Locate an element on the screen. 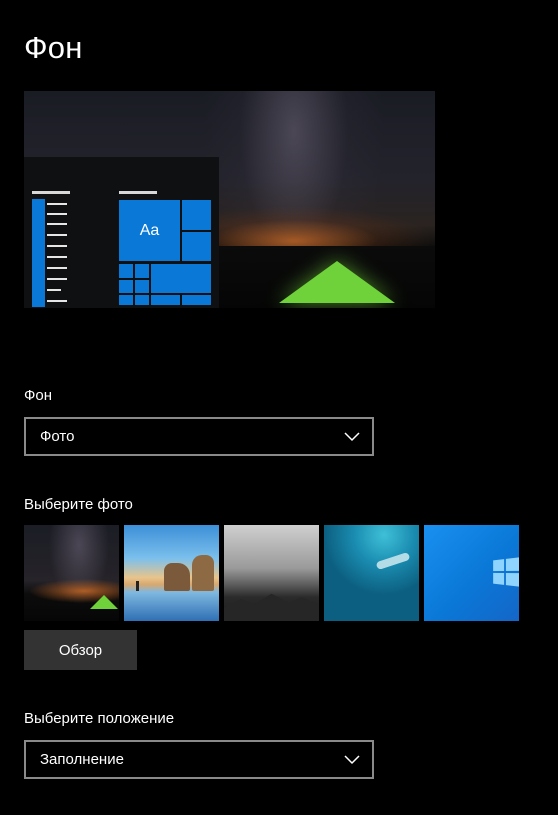 The height and width of the screenshot is (815, 558). preview-start-menu: Aa is located at coordinates (121, 232).